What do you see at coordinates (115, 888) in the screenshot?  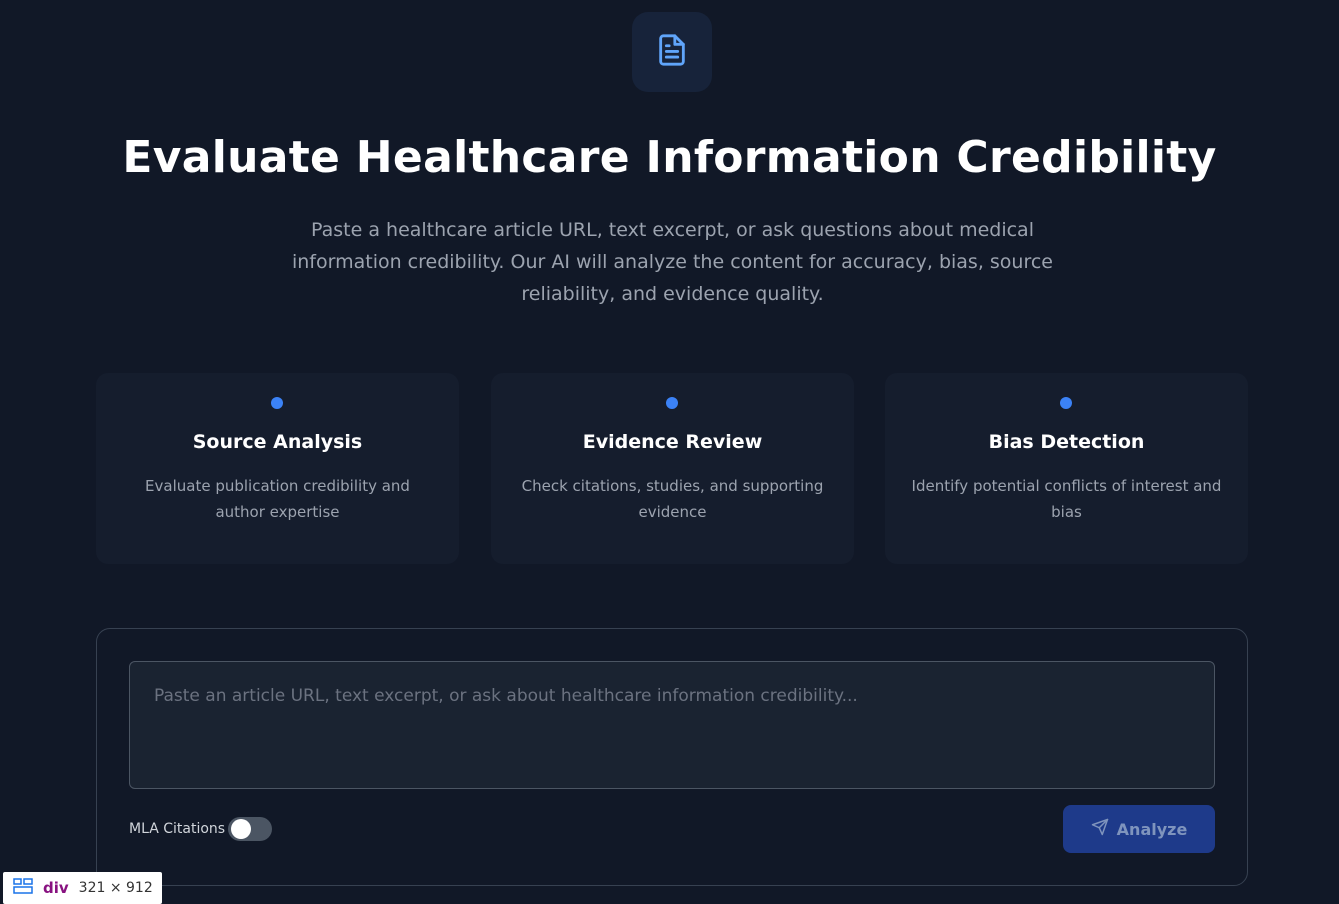 I see `devtools-element-size: 321 × 912` at bounding box center [115, 888].